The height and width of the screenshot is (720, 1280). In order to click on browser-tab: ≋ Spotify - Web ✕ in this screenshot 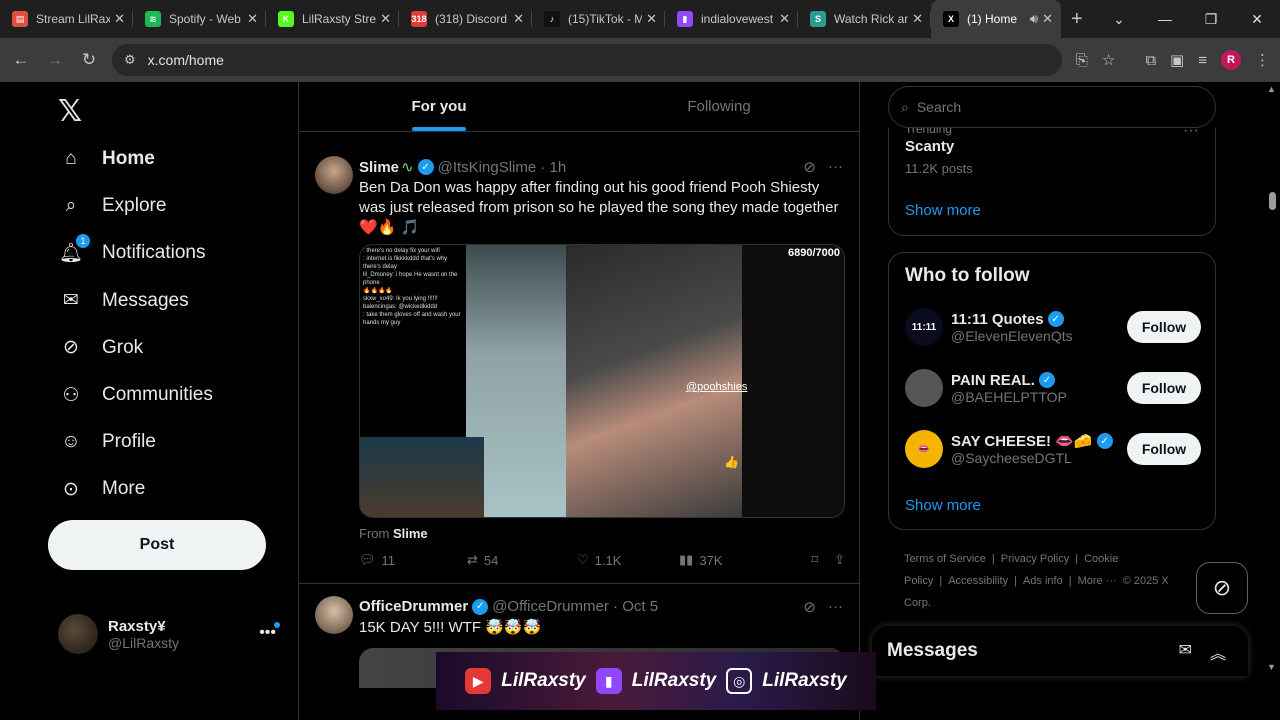, I will do `click(199, 19)`.